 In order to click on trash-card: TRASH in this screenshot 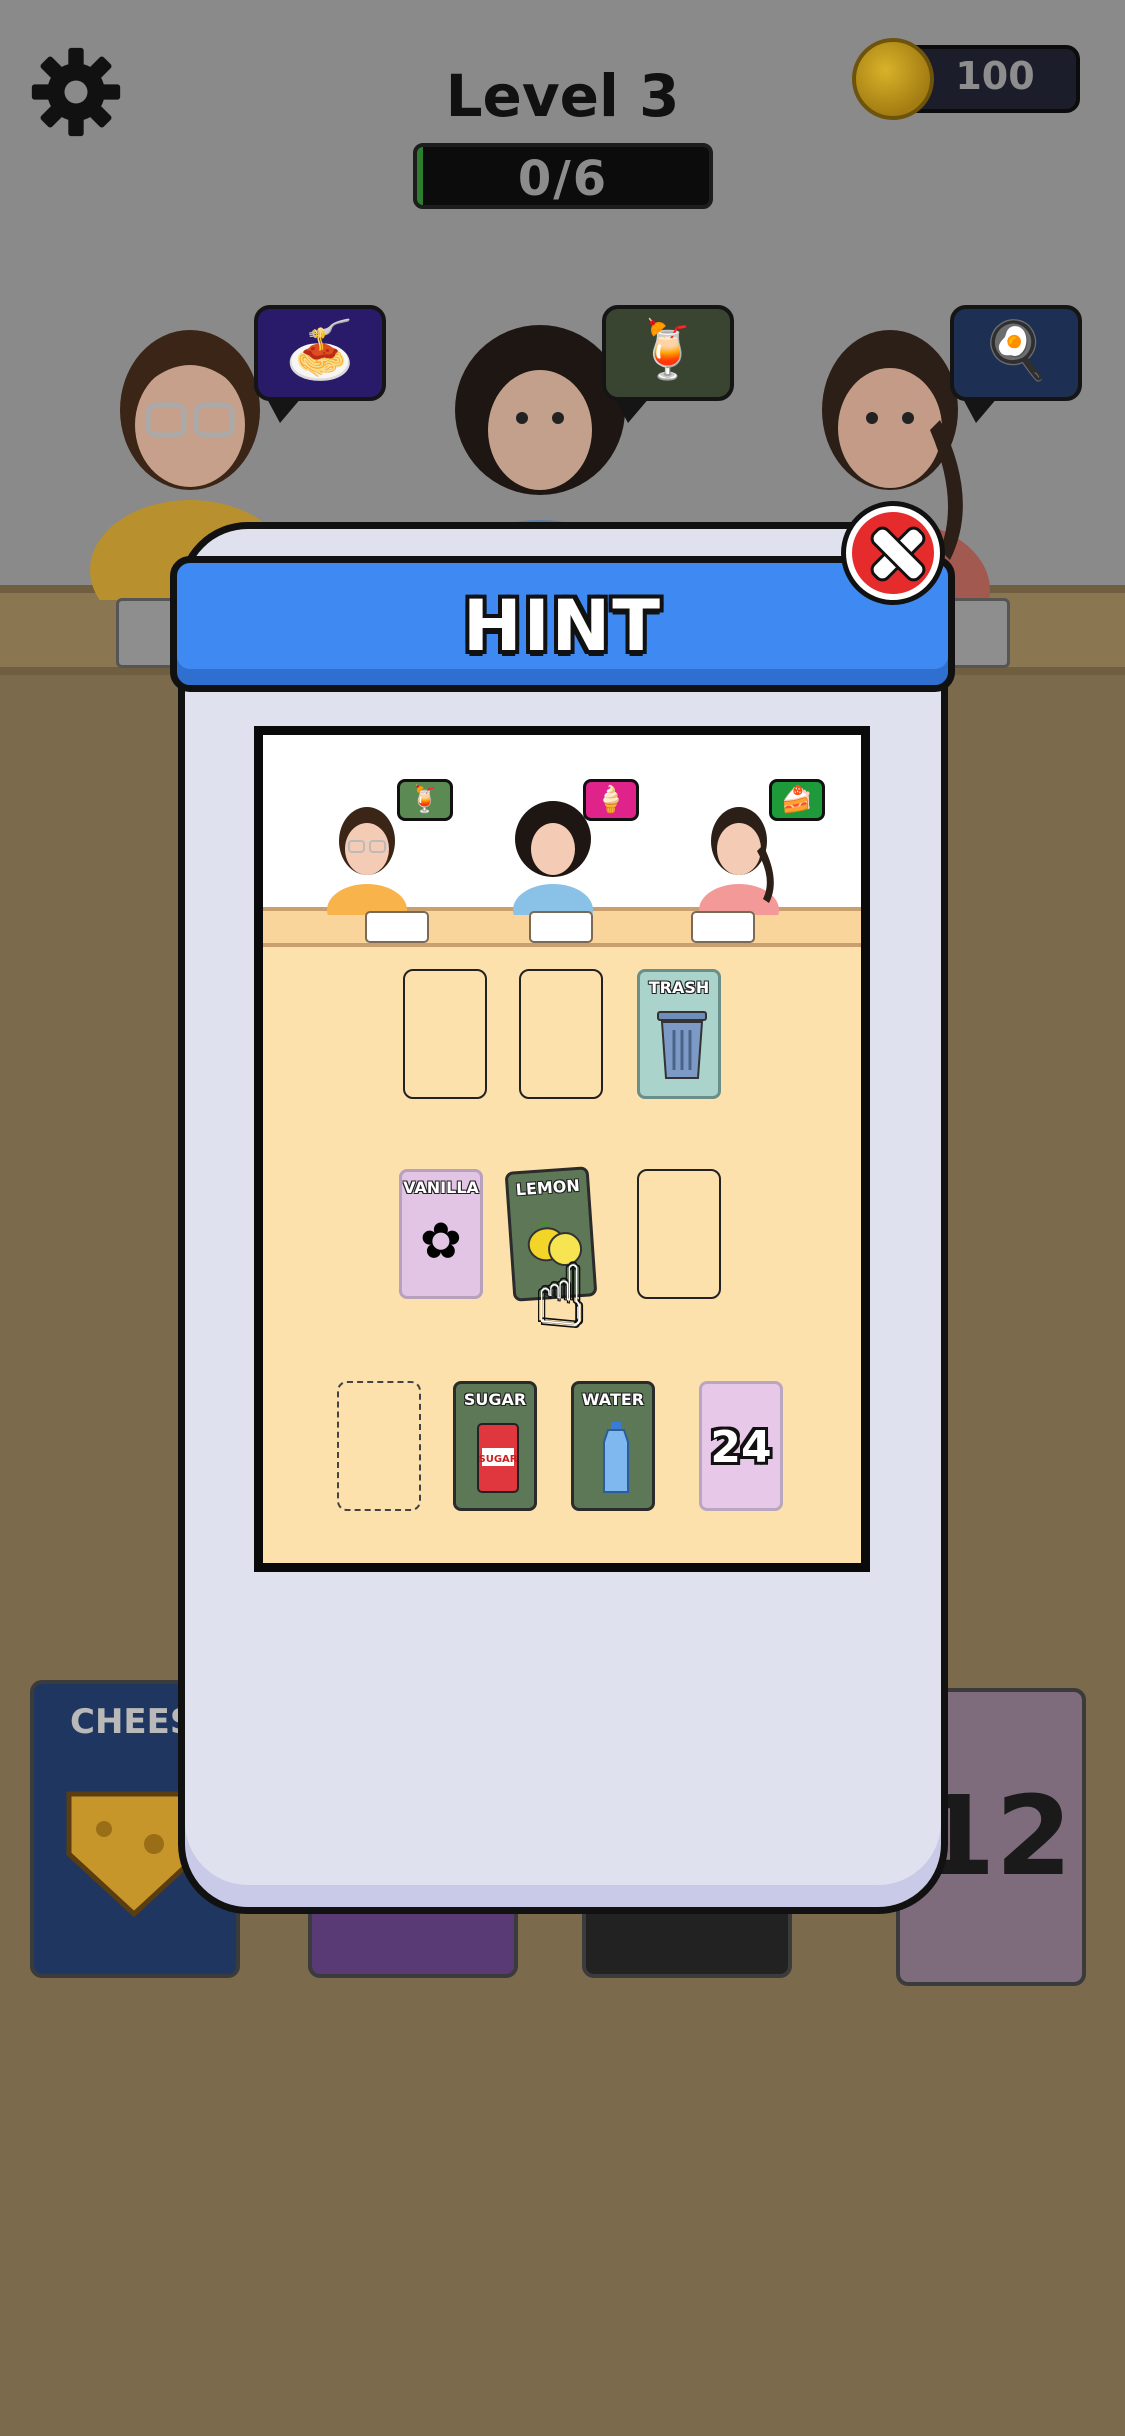, I will do `click(679, 1034)`.